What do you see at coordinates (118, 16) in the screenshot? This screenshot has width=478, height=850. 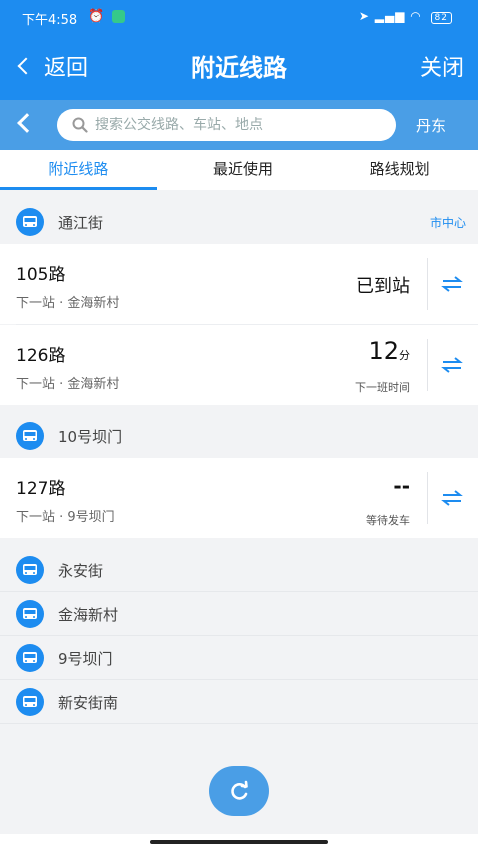 I see `notification-icon` at bounding box center [118, 16].